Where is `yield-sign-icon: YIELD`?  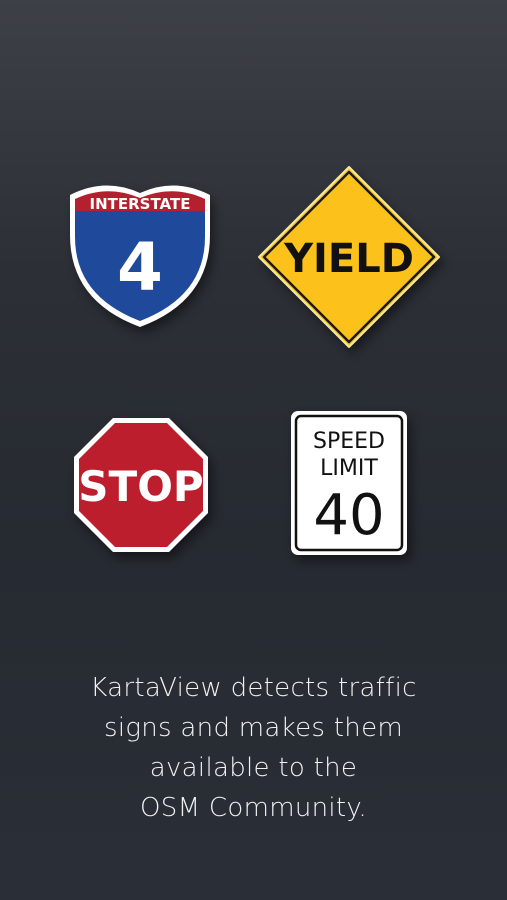
yield-sign-icon: YIELD is located at coordinates (349, 257).